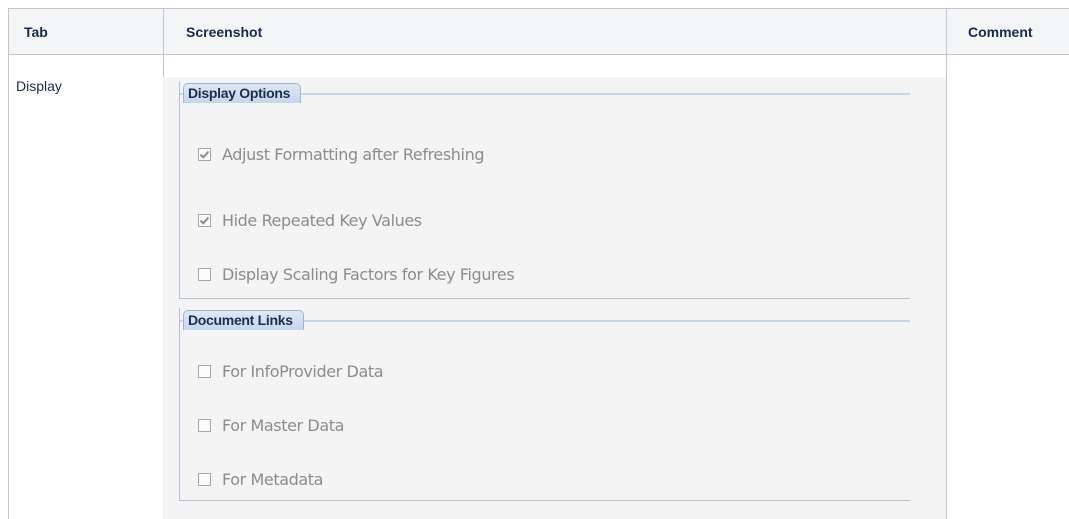 This screenshot has width=1069, height=519. Describe the element at coordinates (538, 8) in the screenshot. I see `table-border-top` at that location.